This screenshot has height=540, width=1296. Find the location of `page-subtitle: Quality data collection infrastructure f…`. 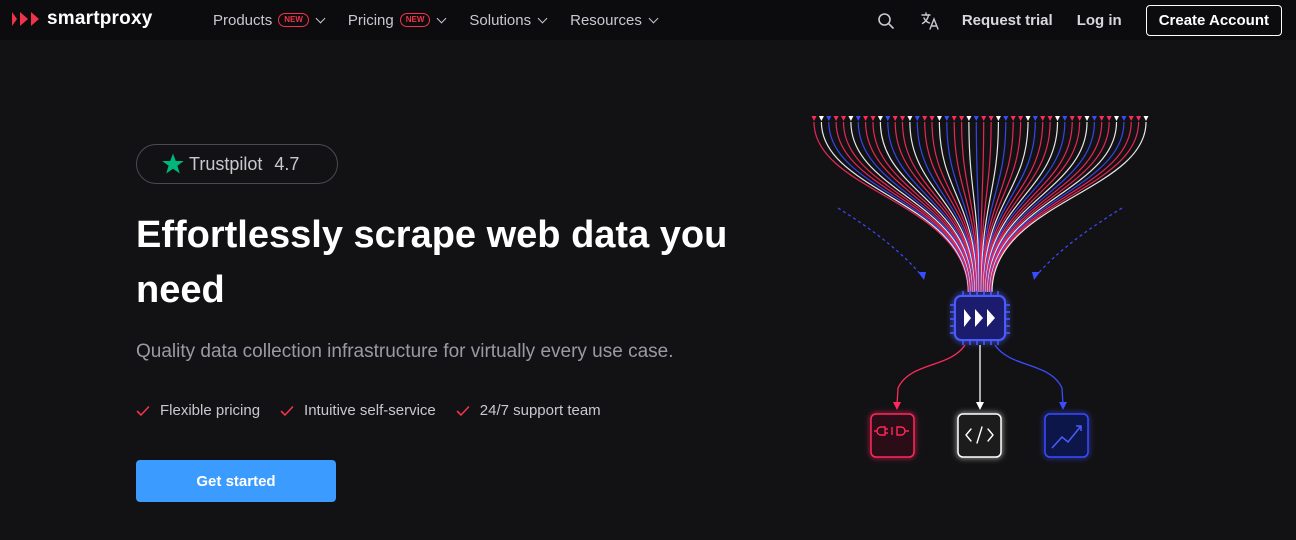

page-subtitle: Quality data collection infrastructure f… is located at coordinates (405, 351).